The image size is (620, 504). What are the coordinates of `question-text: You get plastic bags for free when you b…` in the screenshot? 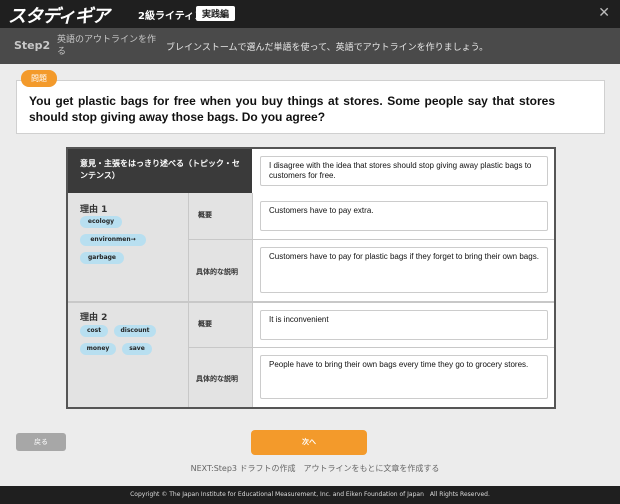 It's located at (292, 109).